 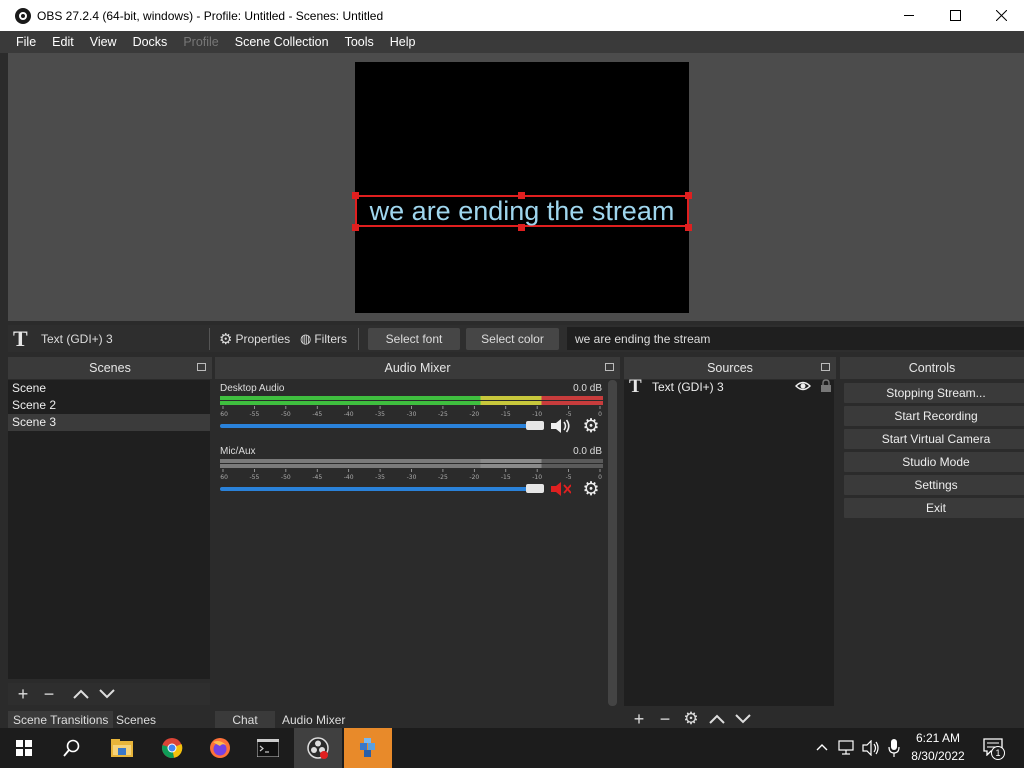 I want to click on menu-profile: Profile, so click(x=200, y=42).